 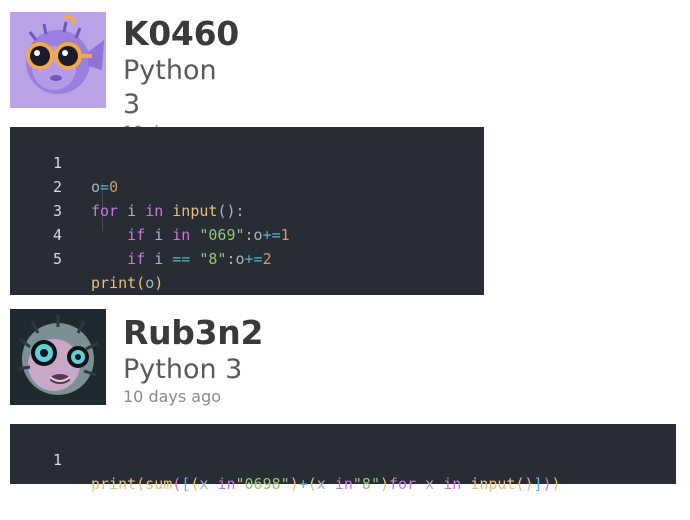 What do you see at coordinates (199, 259) in the screenshot?
I see `code-text: if i == "8":o+=2` at bounding box center [199, 259].